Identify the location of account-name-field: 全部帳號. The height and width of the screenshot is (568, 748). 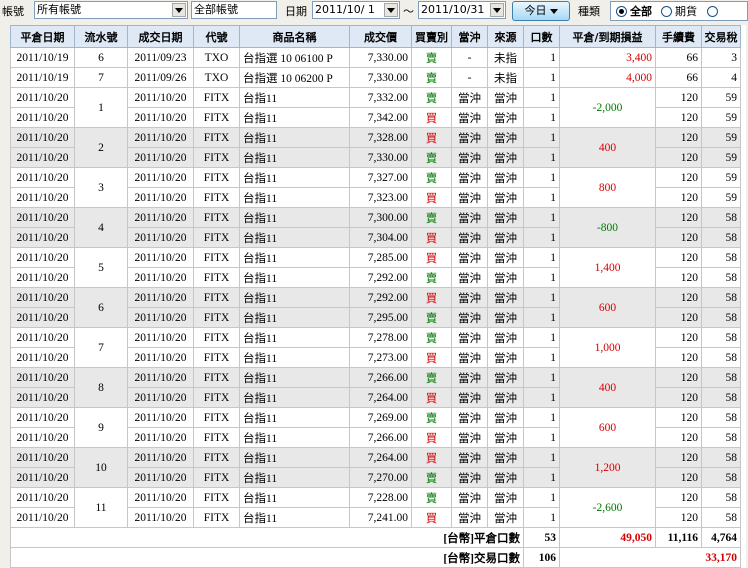
(234, 10).